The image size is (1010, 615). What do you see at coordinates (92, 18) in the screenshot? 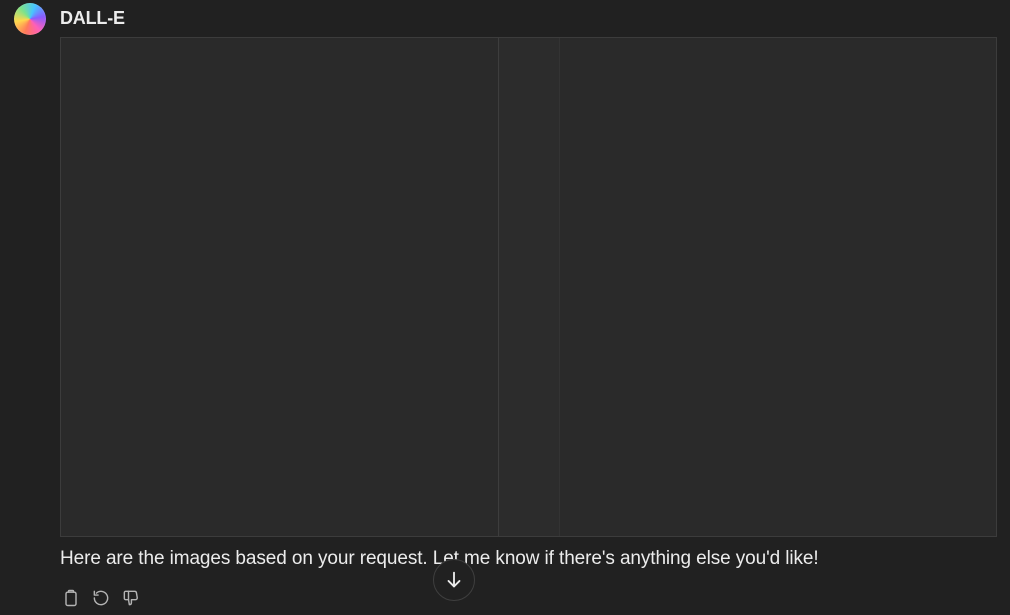
I see `sender-name: DALL-E` at bounding box center [92, 18].